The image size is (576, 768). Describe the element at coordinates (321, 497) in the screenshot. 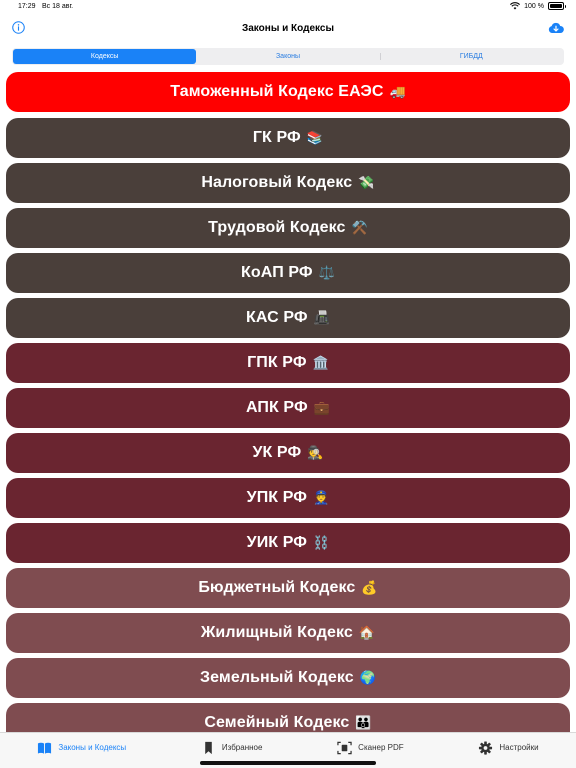

I see `police-officer-icon: 👮` at that location.